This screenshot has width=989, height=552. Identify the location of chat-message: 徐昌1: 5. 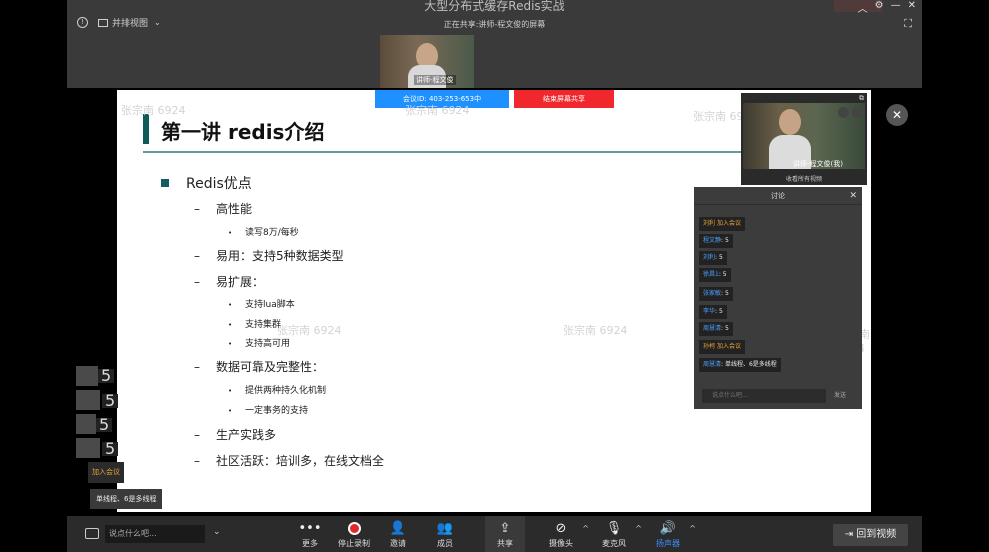
(715, 275).